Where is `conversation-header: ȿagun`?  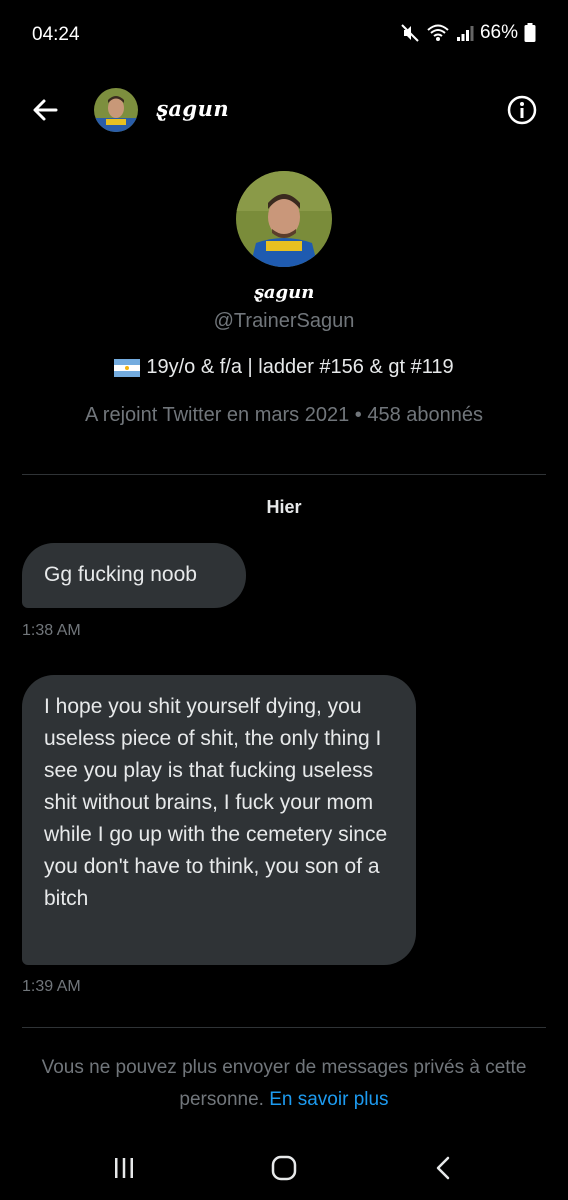
conversation-header: ȿagun is located at coordinates (284, 110).